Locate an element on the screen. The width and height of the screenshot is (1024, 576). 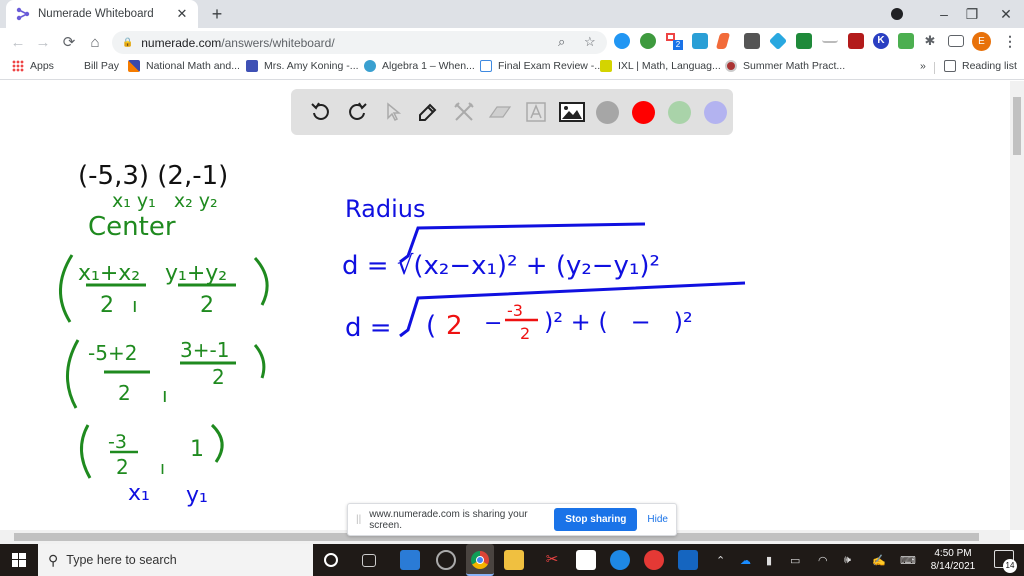
extension-share-icon: 2 is located at coordinates (674, 41).